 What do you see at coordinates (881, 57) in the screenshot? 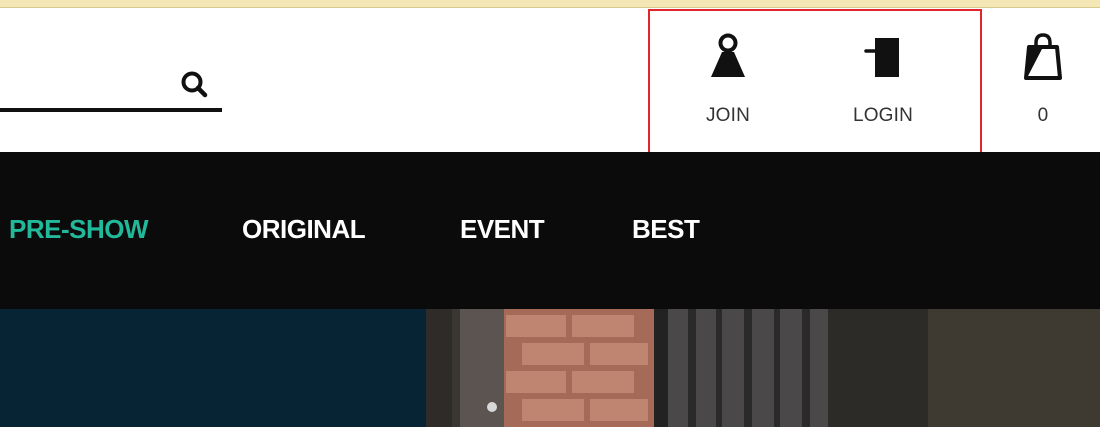
I see `login-icon` at bounding box center [881, 57].